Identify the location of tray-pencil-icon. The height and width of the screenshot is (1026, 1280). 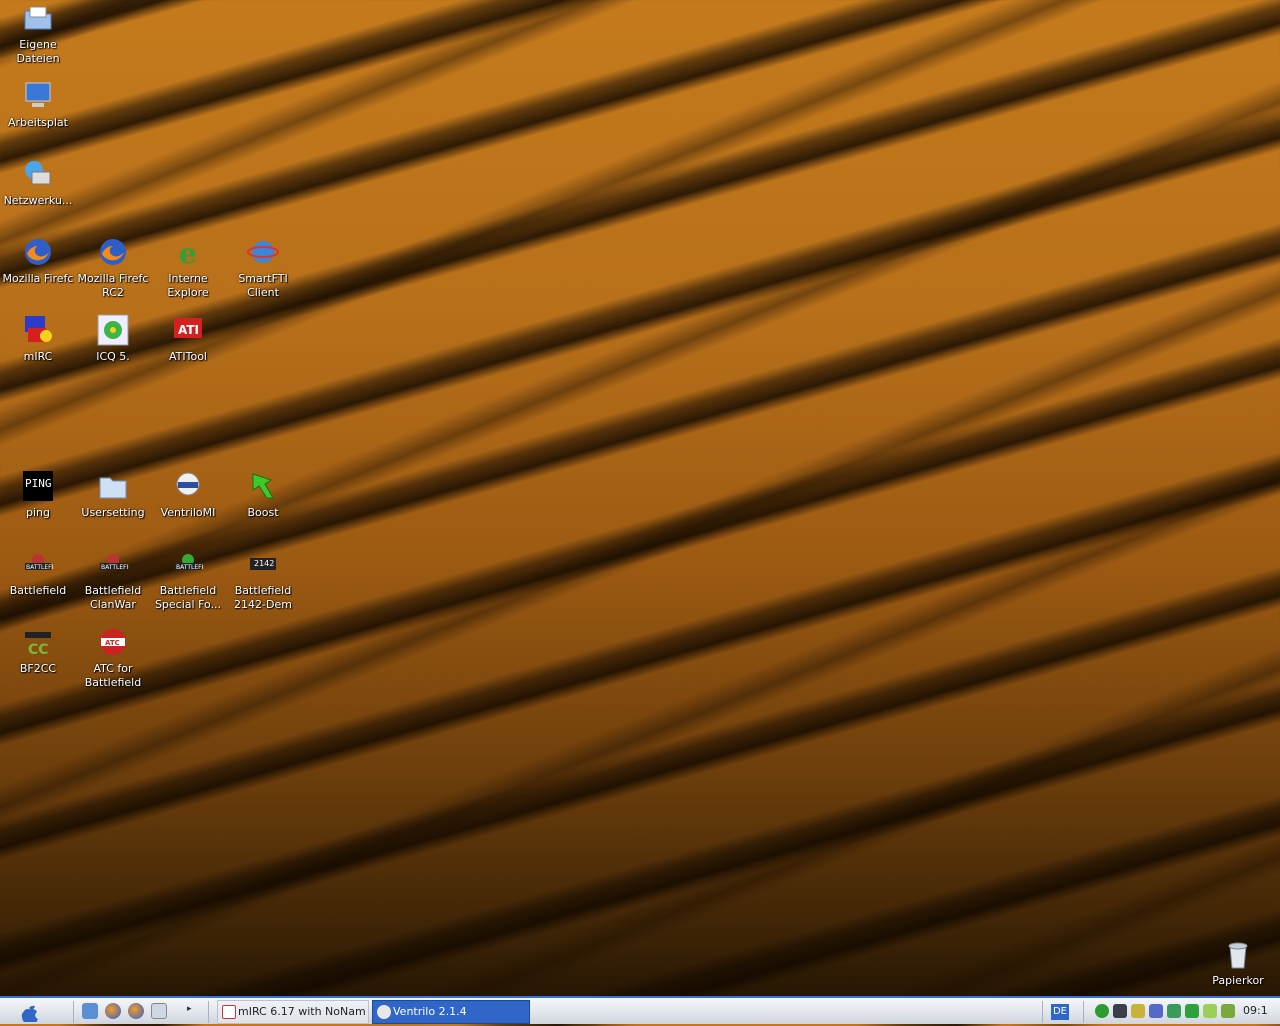
(1138, 1011).